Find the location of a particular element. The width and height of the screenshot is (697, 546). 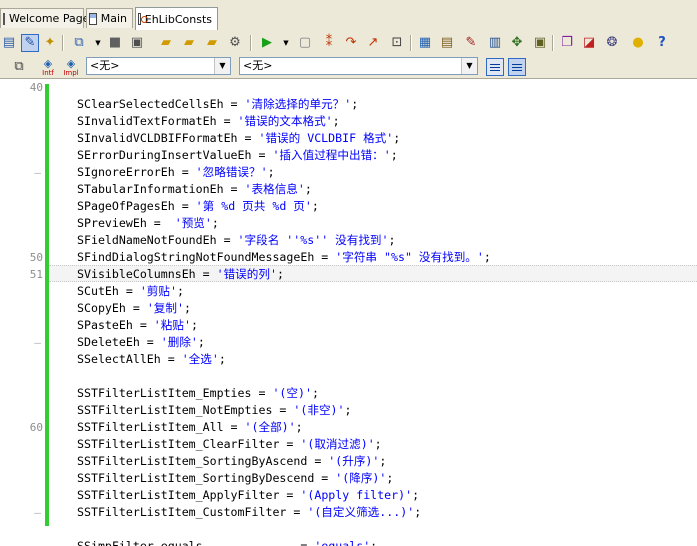

settings-button: ❂ is located at coordinates (612, 43).